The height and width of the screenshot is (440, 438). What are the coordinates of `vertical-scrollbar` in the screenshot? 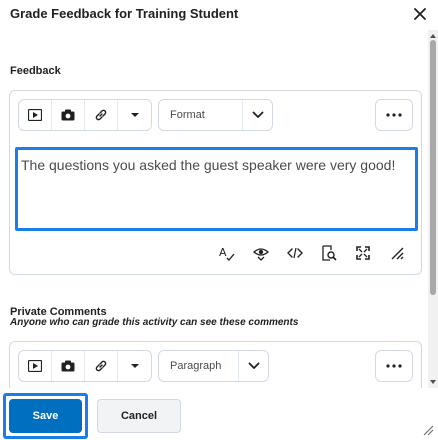 It's located at (433, 209).